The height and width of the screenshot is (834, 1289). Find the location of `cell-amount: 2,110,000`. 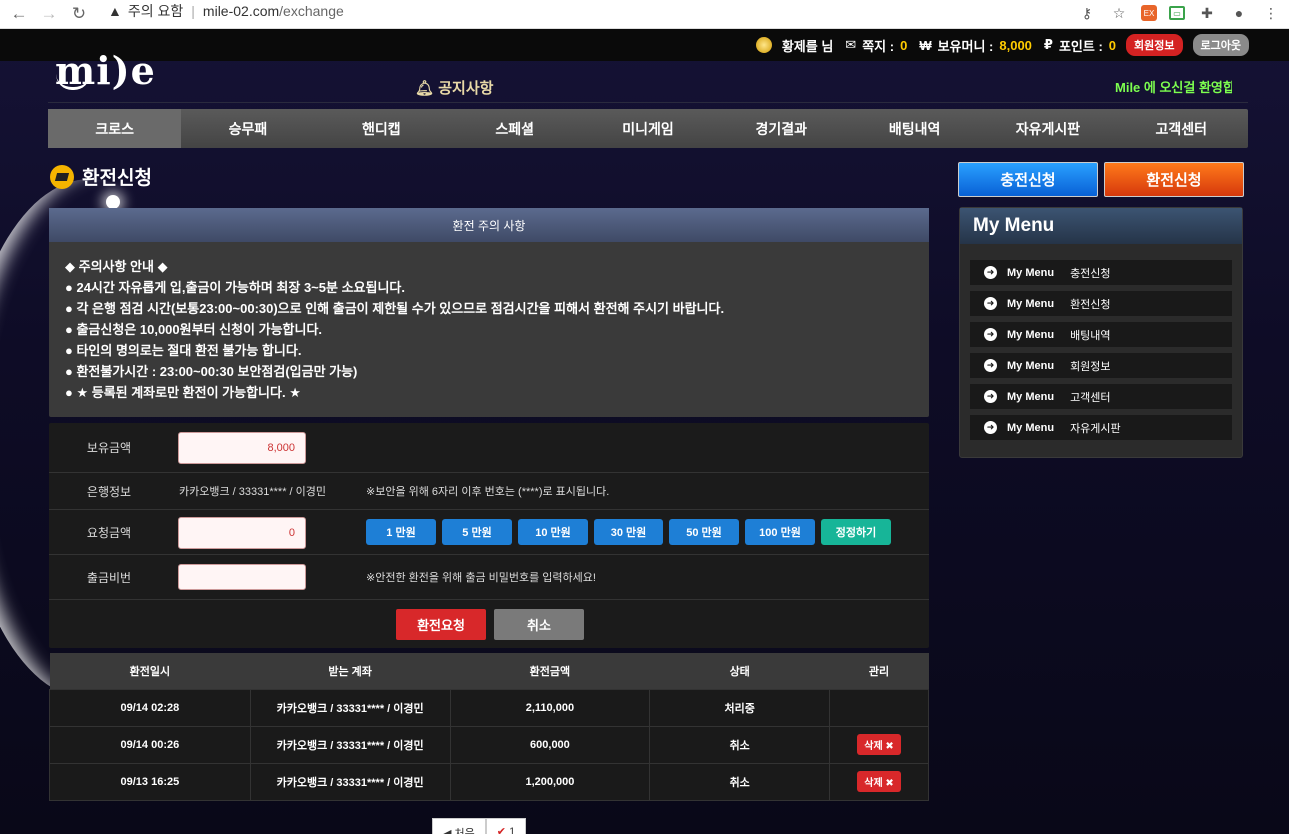

cell-amount: 2,110,000 is located at coordinates (550, 707).